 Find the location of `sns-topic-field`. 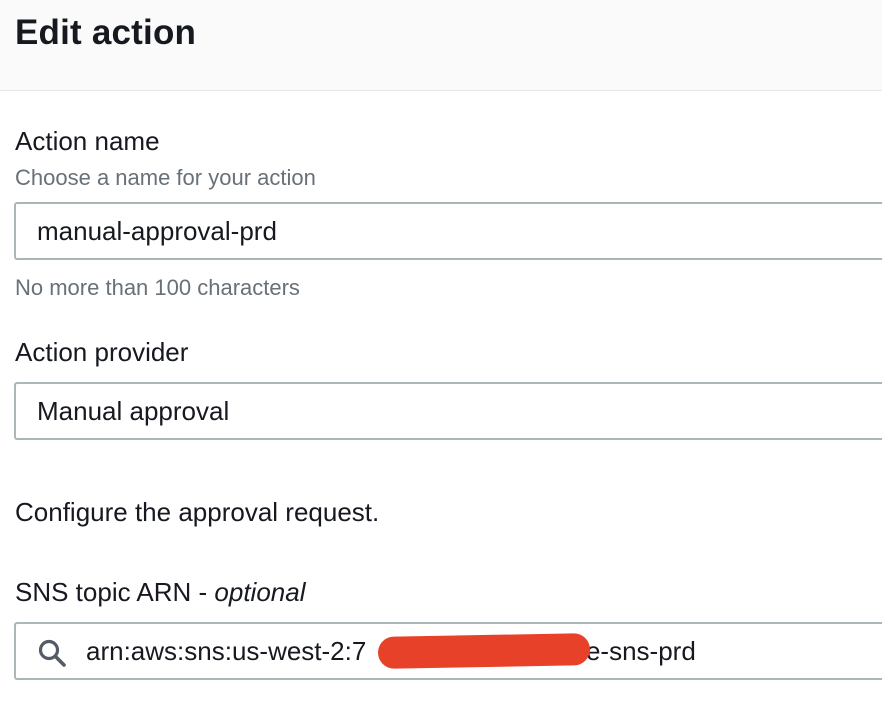

sns-topic-field is located at coordinates (448, 651).